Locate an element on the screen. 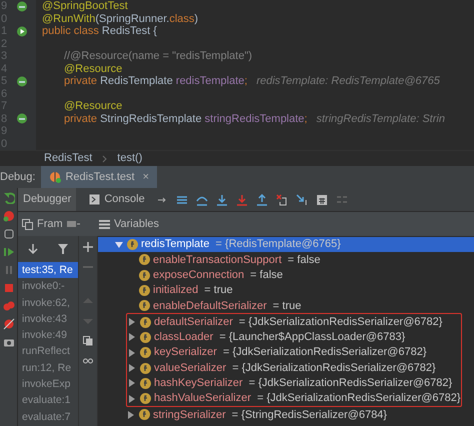 The height and width of the screenshot is (426, 474). frames-icon is located at coordinates (27, 224).